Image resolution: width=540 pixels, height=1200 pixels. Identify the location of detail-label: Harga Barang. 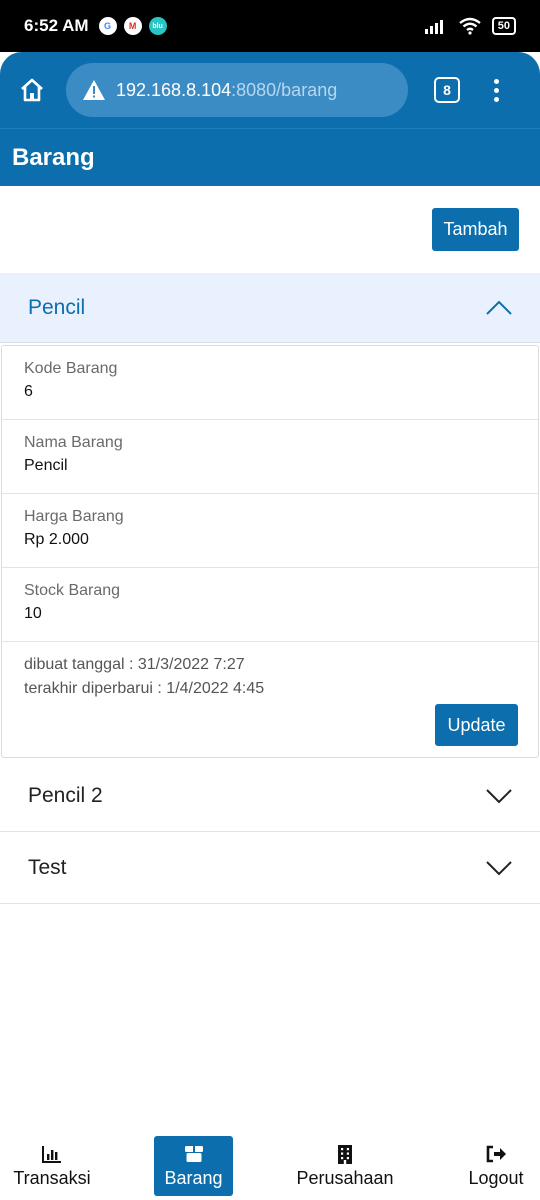
(74, 516).